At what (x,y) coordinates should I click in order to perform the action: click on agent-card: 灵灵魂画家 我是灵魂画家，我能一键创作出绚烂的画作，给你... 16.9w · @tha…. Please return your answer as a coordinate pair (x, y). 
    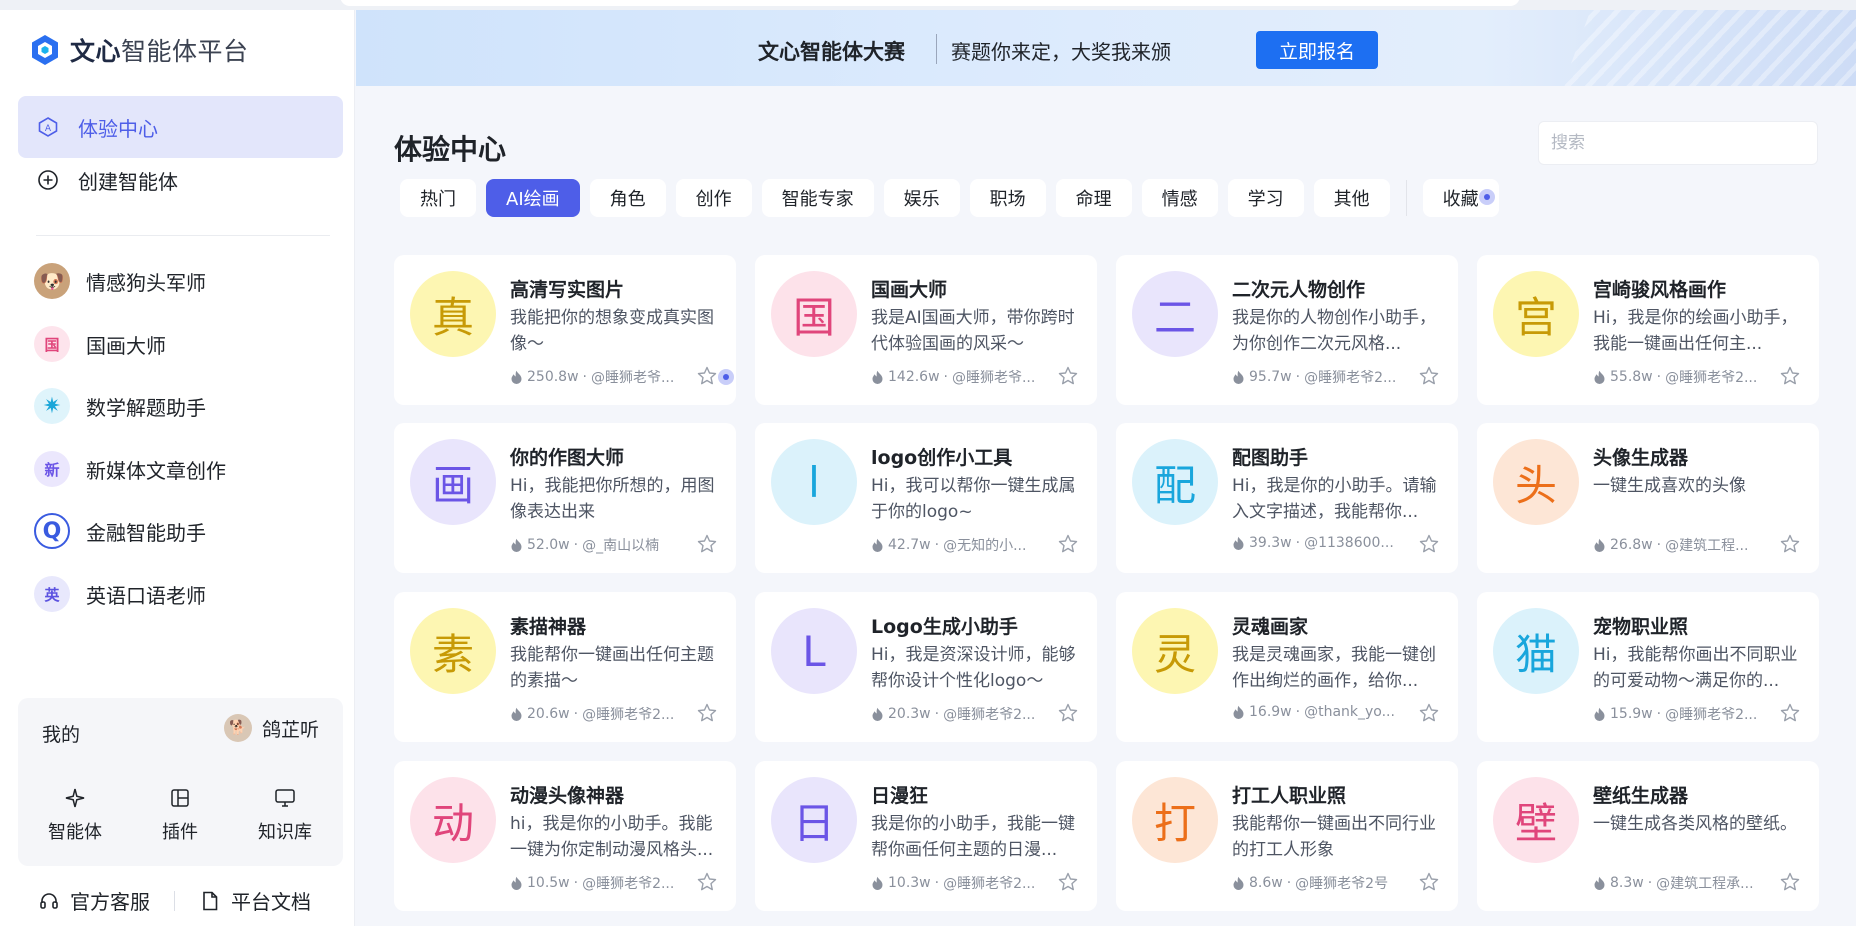
    Looking at the image, I should click on (1287, 667).